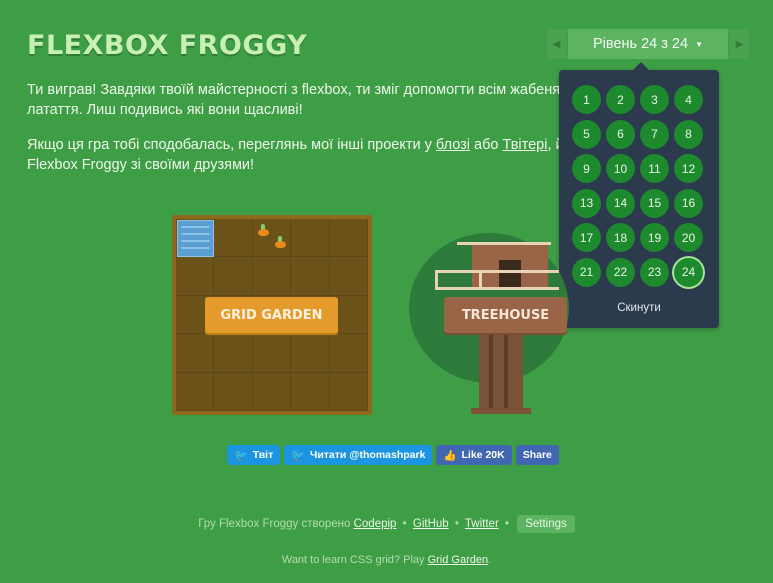 The height and width of the screenshot is (583, 773). I want to click on water-tile-icon, so click(195, 238).